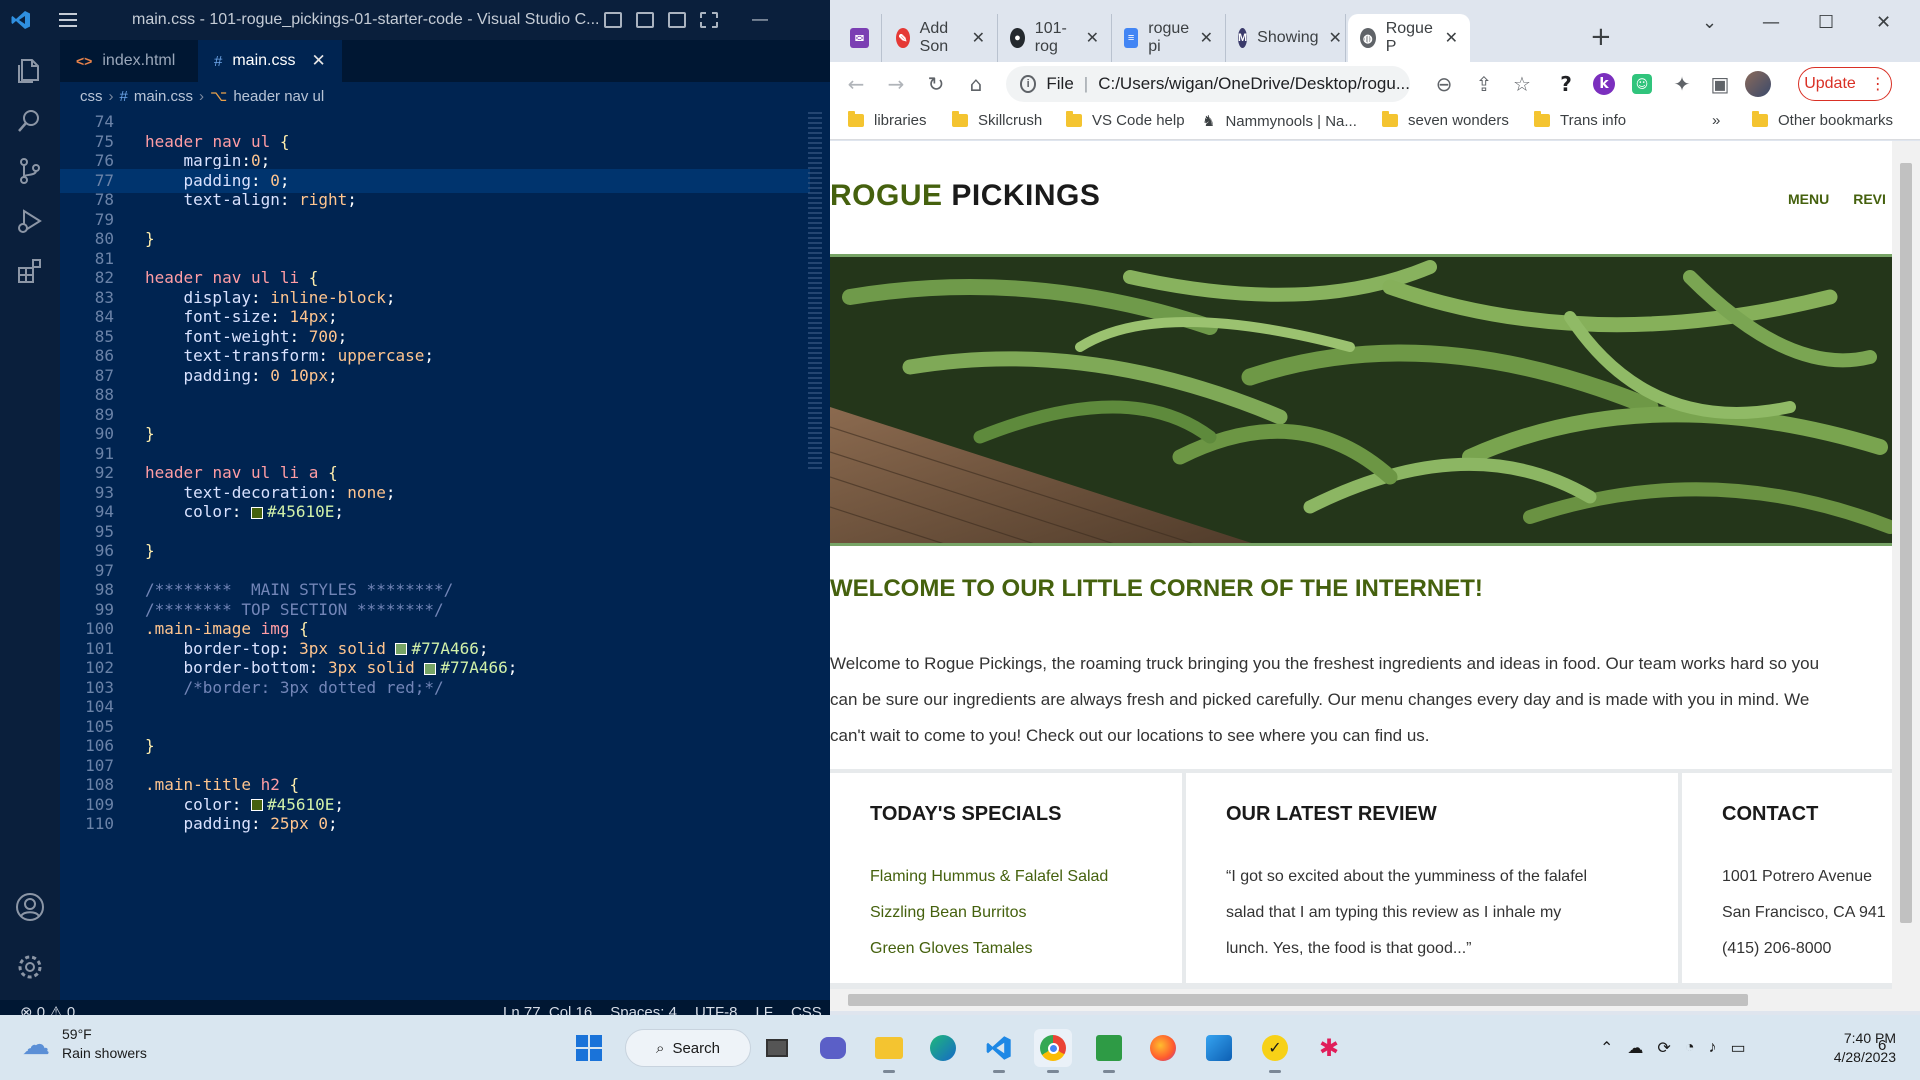  What do you see at coordinates (1808, 199) in the screenshot?
I see `nav-link-menu: MENU` at bounding box center [1808, 199].